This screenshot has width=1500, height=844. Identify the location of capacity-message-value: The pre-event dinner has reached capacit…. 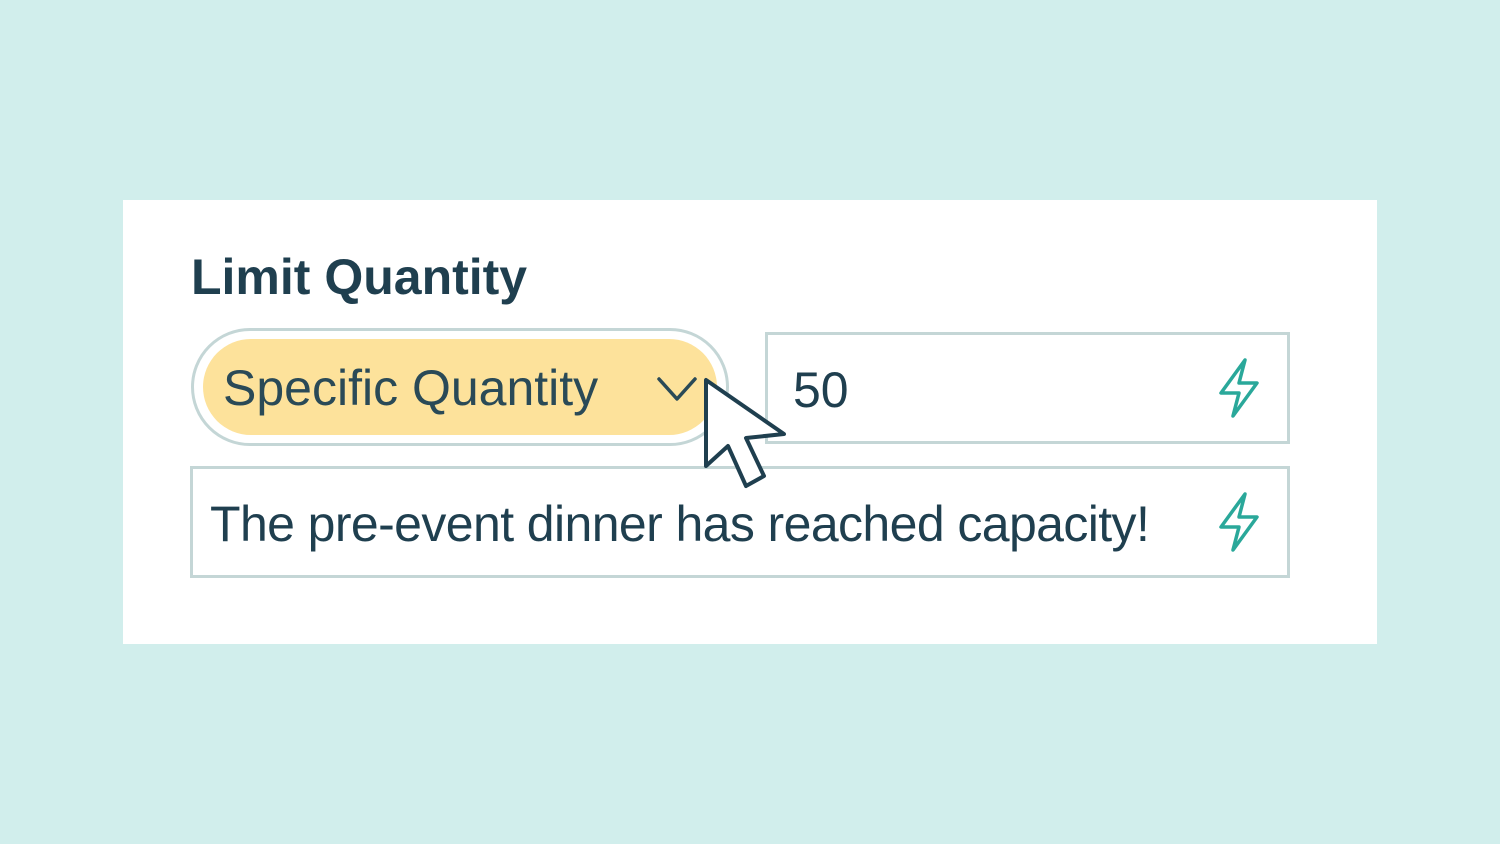
(680, 524).